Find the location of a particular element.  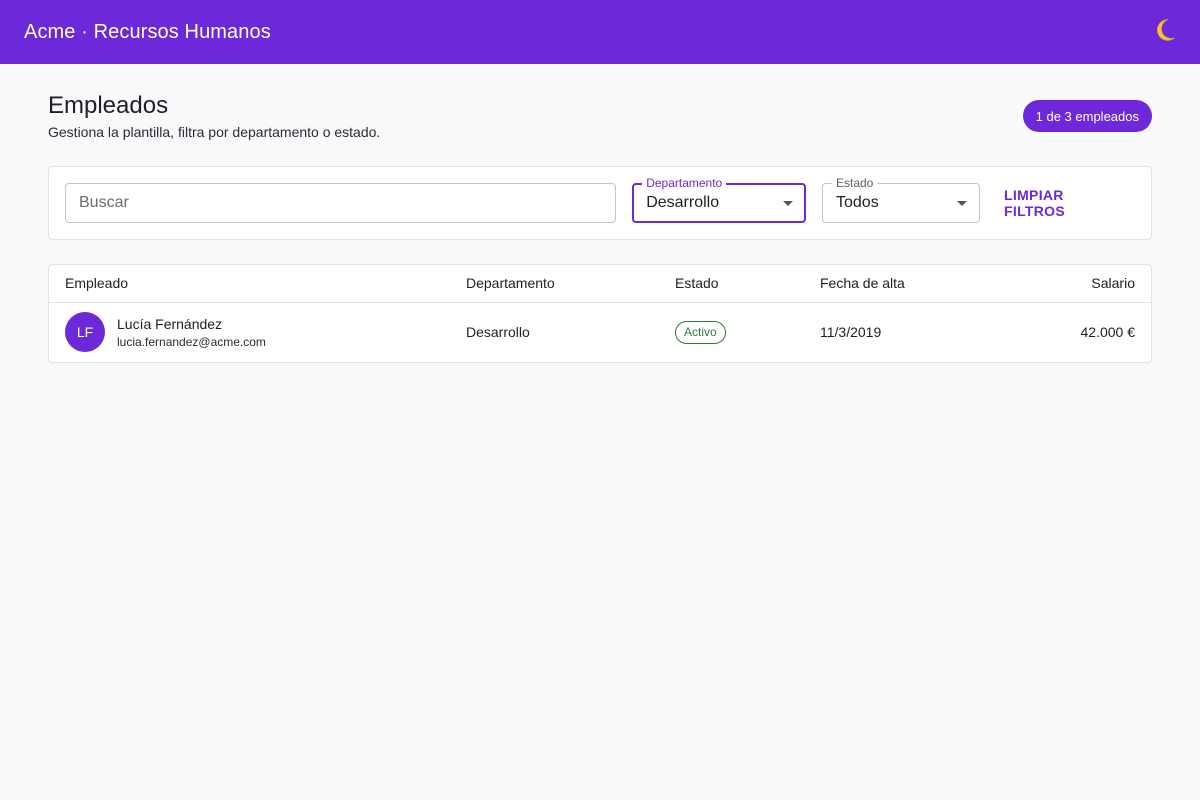

avatar: LF is located at coordinates (85, 332).